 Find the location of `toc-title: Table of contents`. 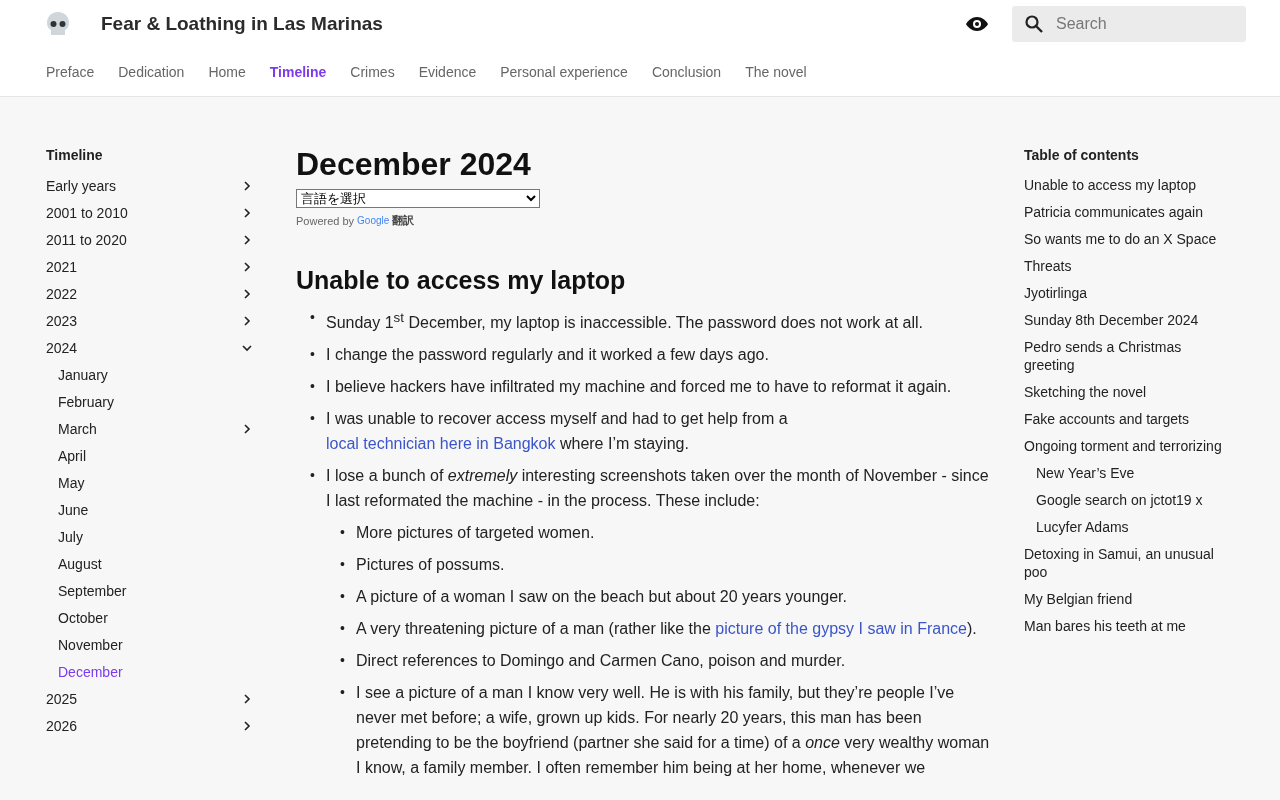

toc-title: Table of contents is located at coordinates (1082, 155).